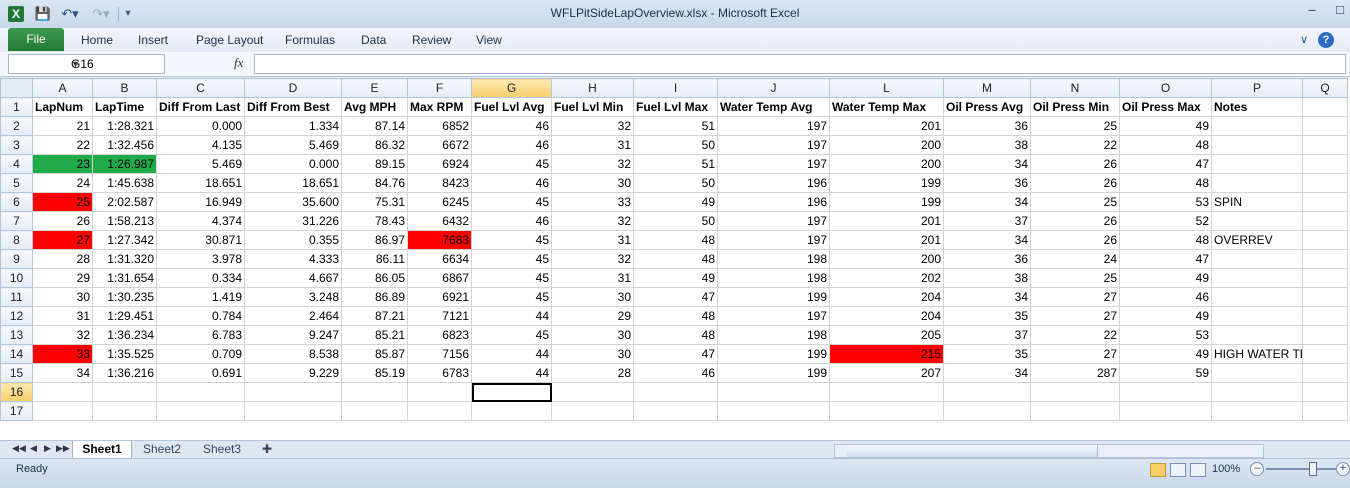  Describe the element at coordinates (124, 240) in the screenshot. I see `cell: 1:27.342` at that location.